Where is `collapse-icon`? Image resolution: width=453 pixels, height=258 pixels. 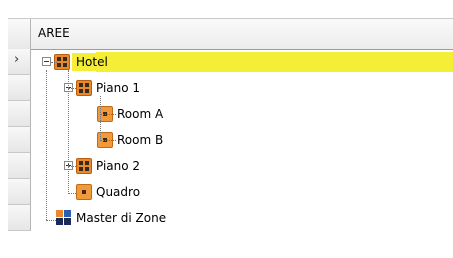
collapse-icon is located at coordinates (46, 61).